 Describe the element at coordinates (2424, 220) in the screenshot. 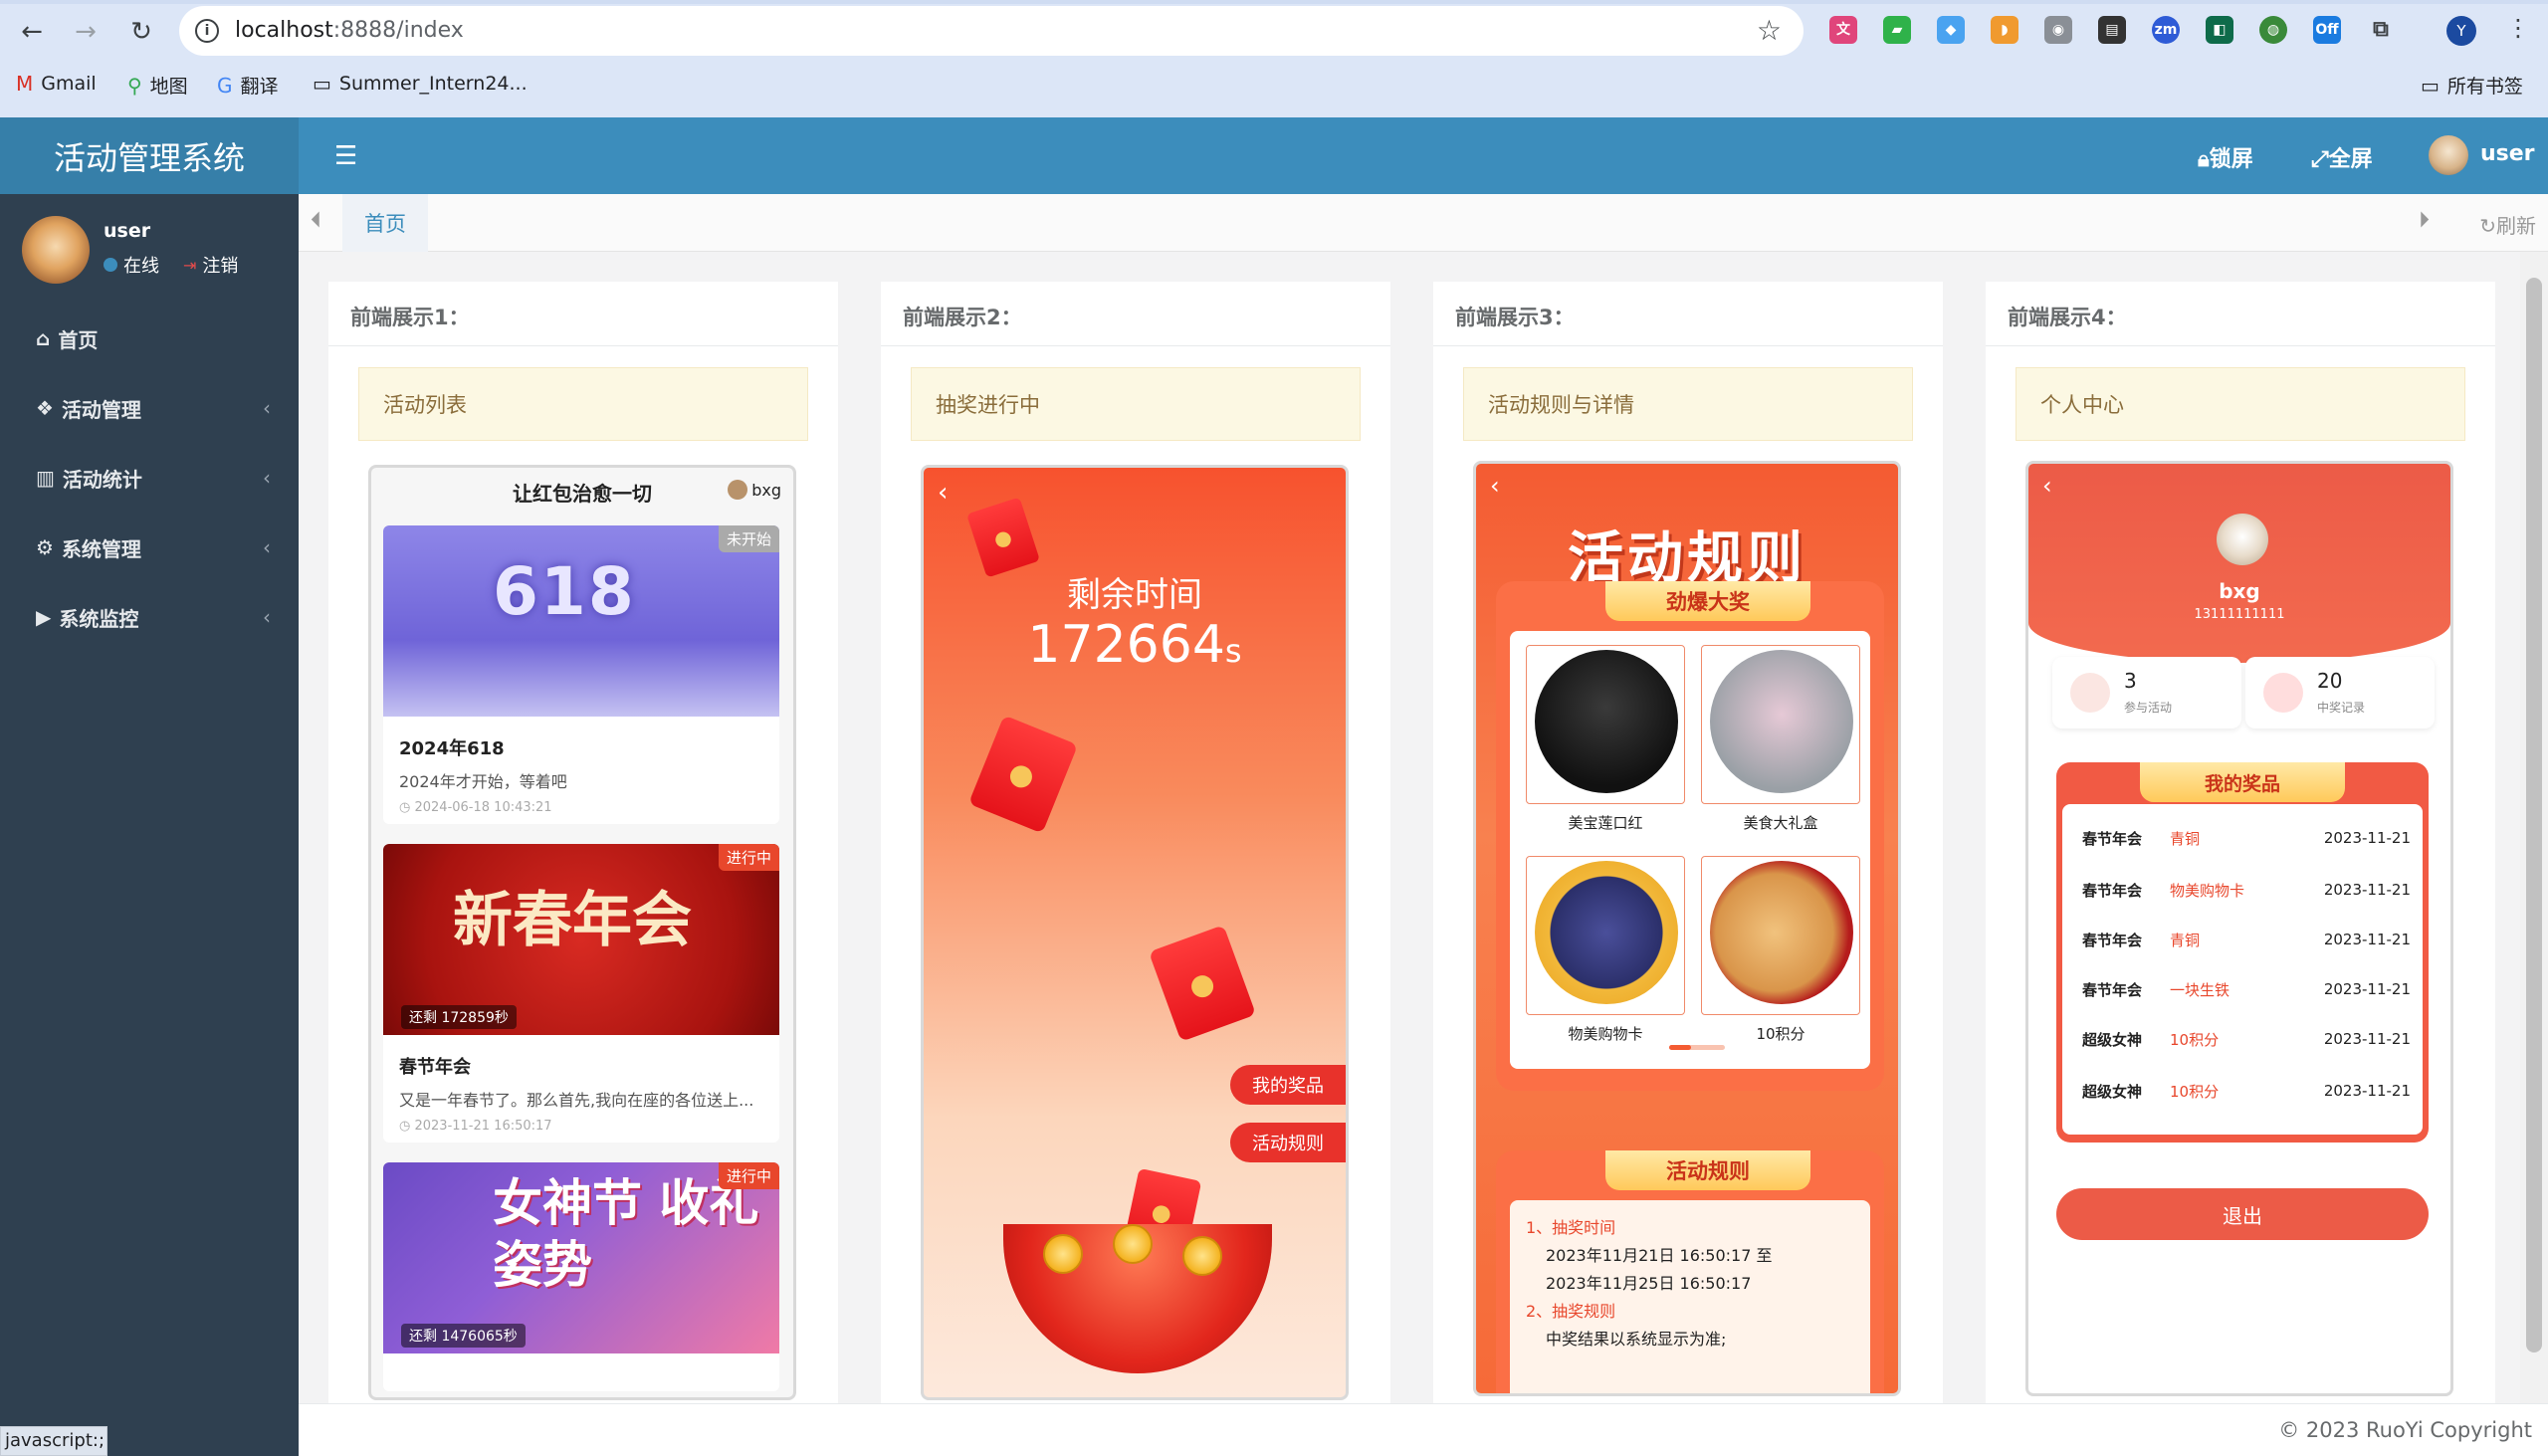

I see `tab-scroll-right-icon: ⏵` at that location.